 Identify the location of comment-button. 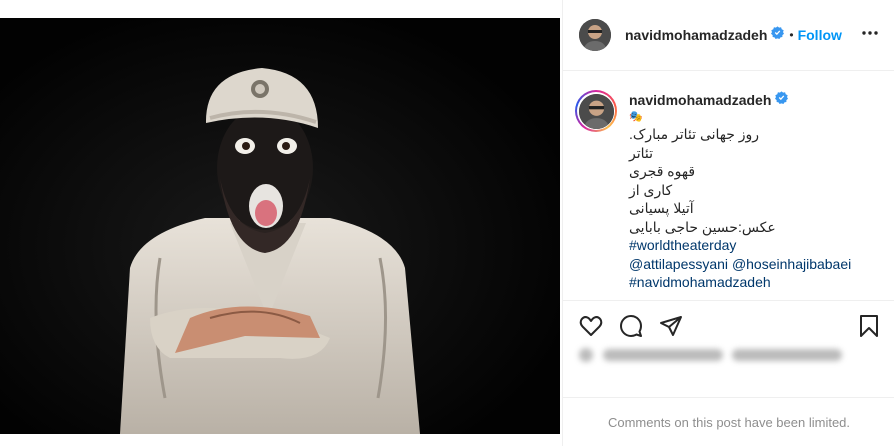
(631, 328).